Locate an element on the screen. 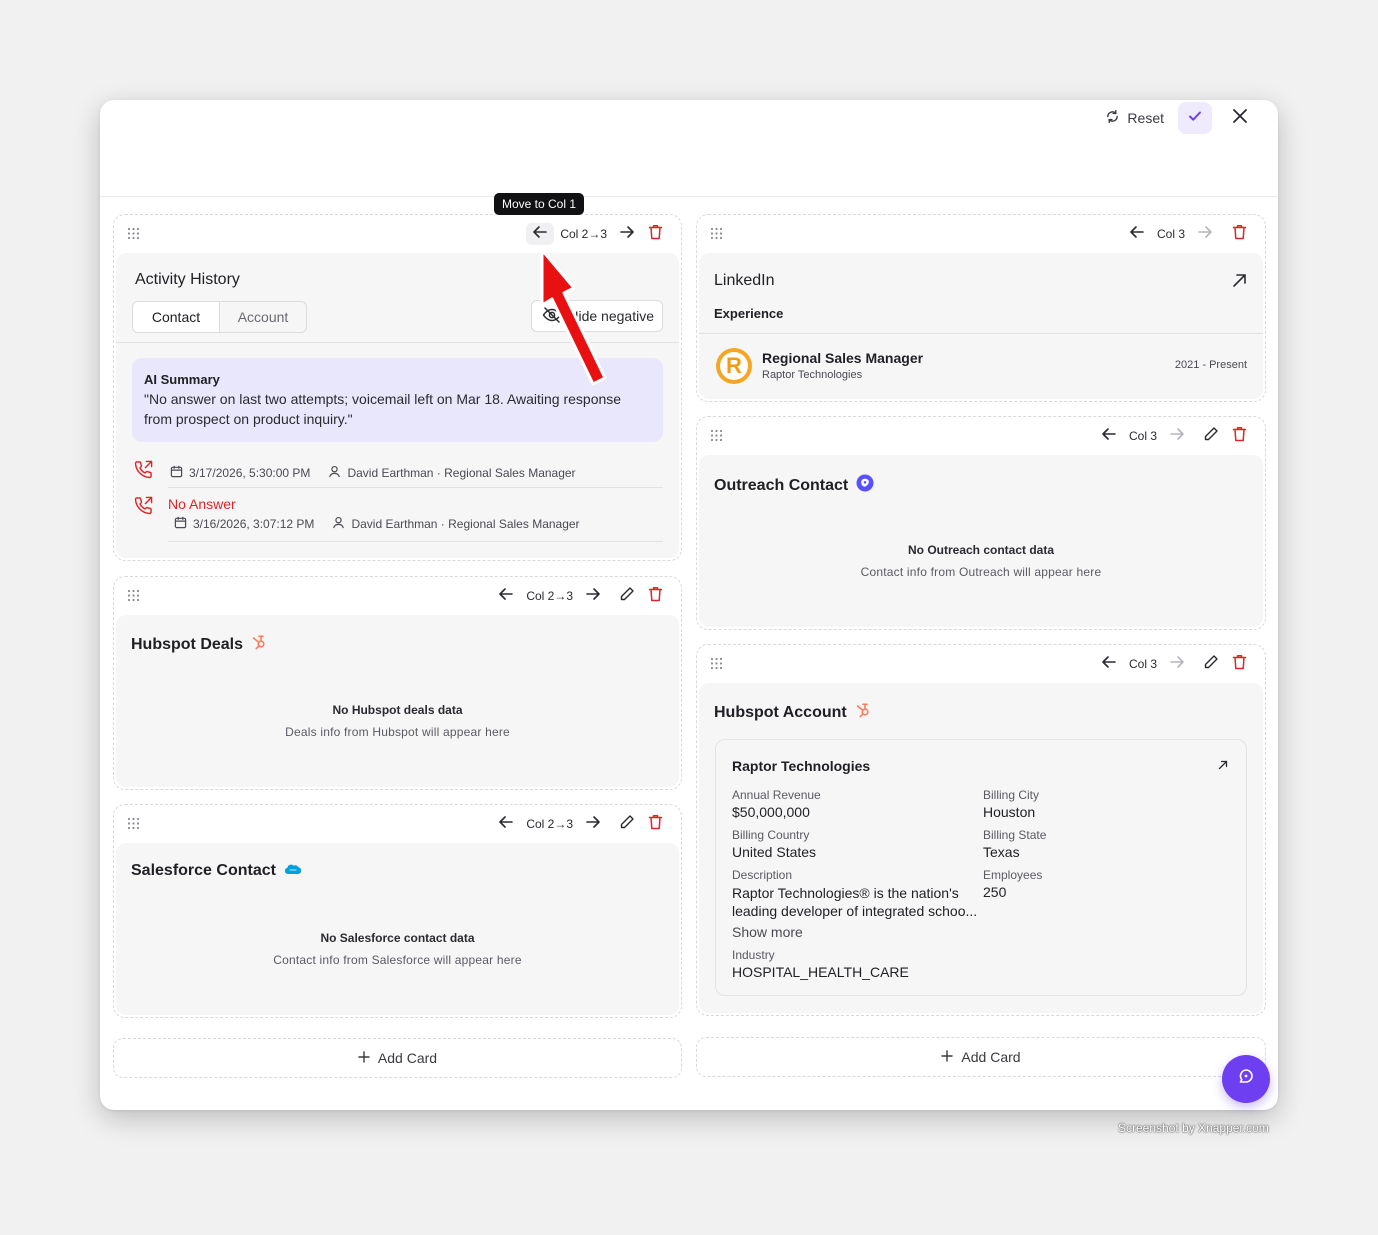 The image size is (1378, 1235). close-button is located at coordinates (1240, 118).